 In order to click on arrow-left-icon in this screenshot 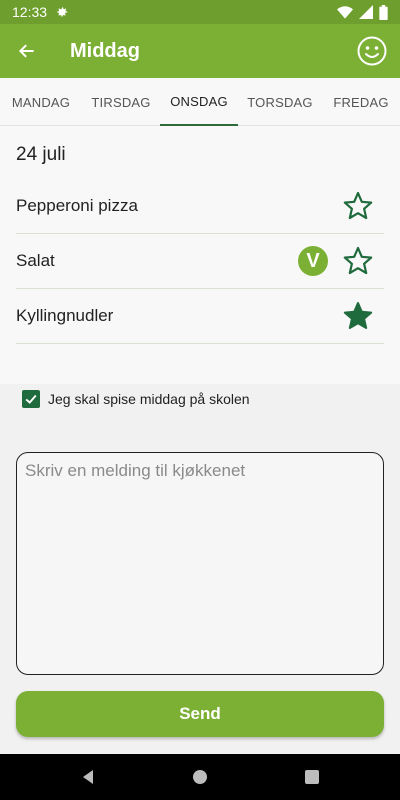, I will do `click(26, 51)`.